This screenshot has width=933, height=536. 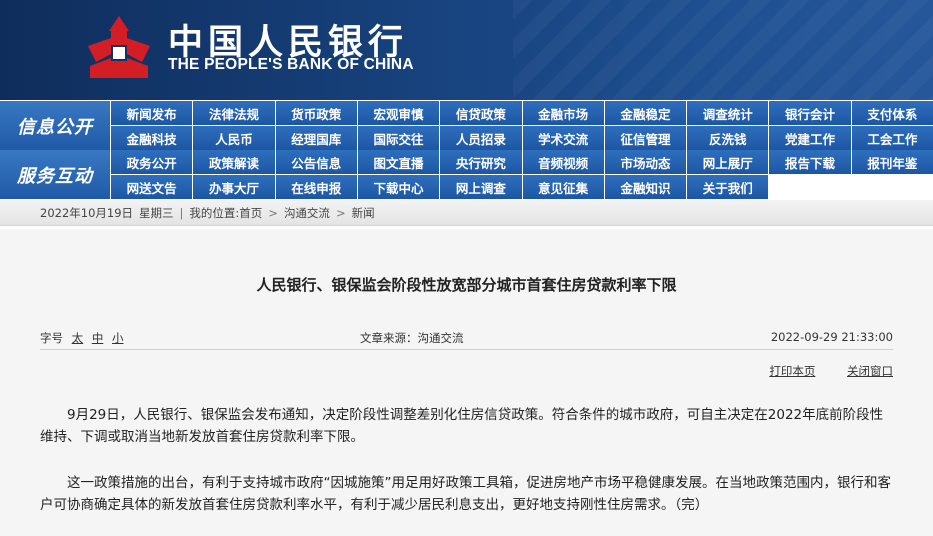 I want to click on print-page-link: 打印本页, so click(x=792, y=371).